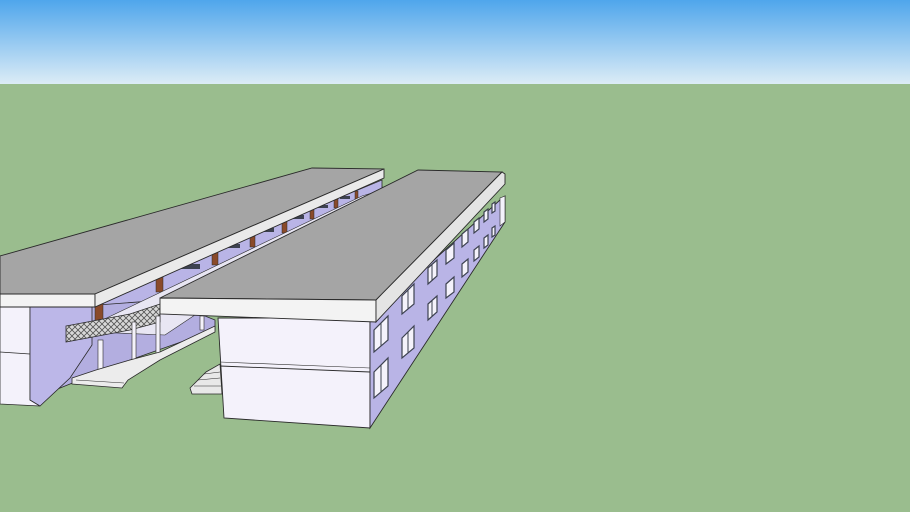  Describe the element at coordinates (294, 373) in the screenshot. I see `right-building-front-face` at that location.